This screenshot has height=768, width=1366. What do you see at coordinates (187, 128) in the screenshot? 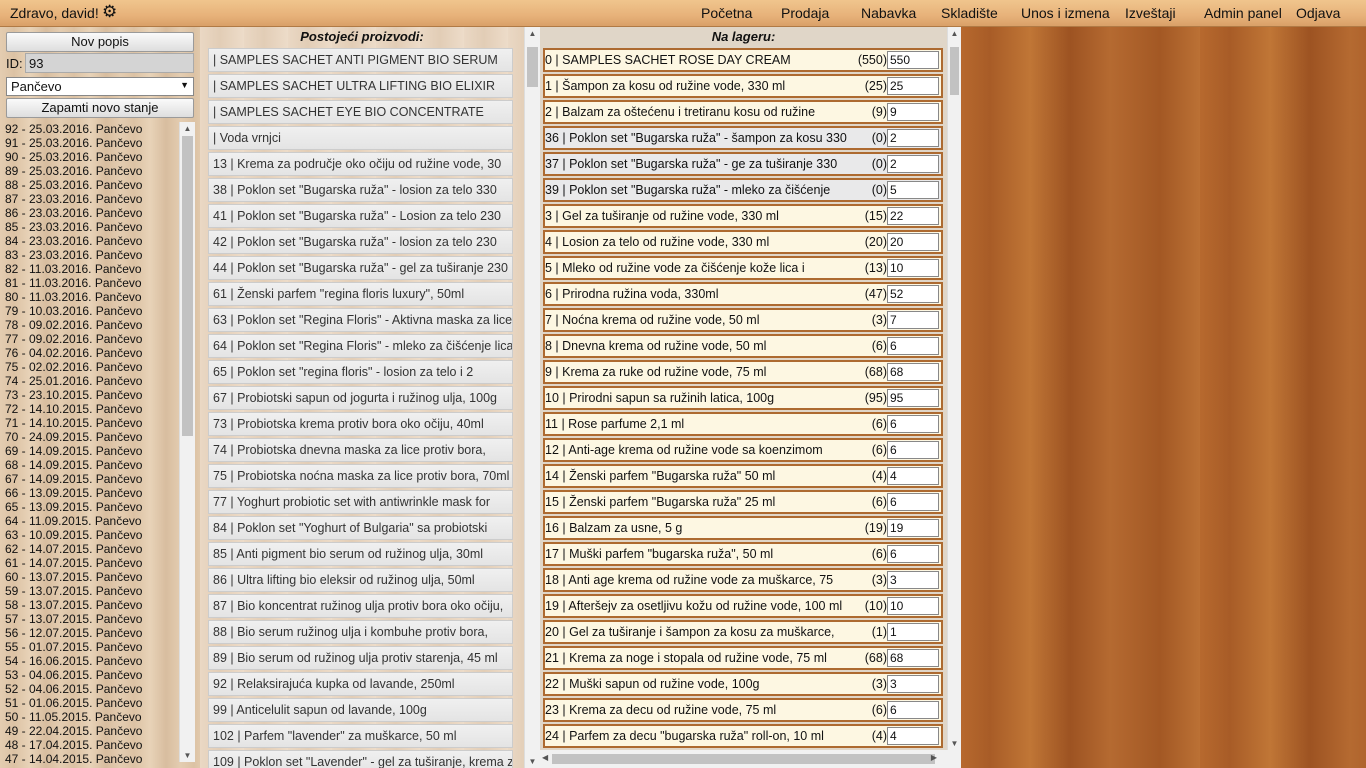
I see `scroll-up-icon: ▲` at bounding box center [187, 128].